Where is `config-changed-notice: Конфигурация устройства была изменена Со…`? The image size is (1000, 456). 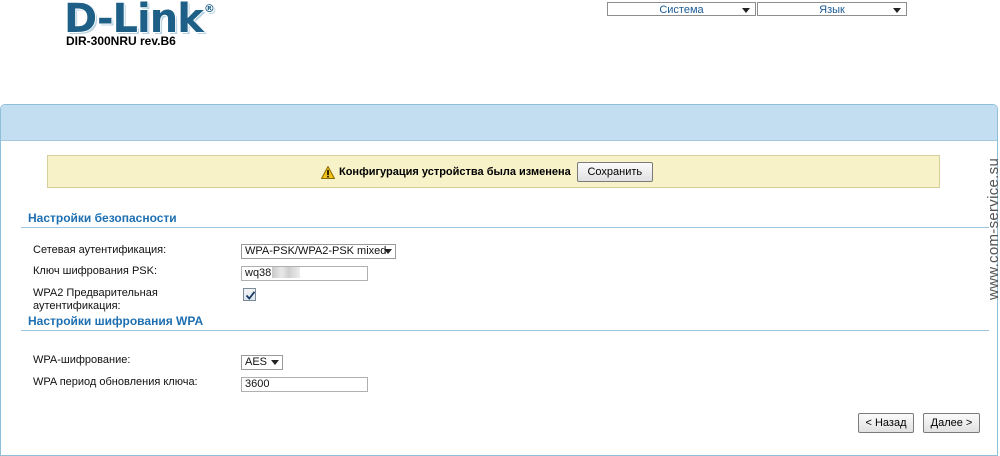
config-changed-notice: Конфигурация устройства была изменена Со… is located at coordinates (493, 171).